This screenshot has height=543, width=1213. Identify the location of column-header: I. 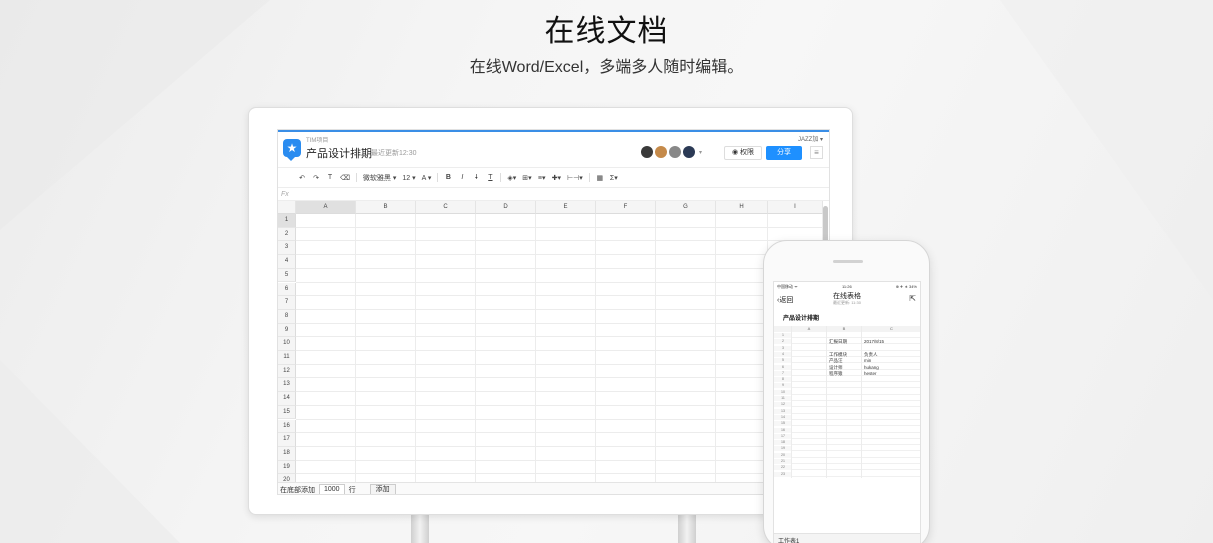
(795, 207).